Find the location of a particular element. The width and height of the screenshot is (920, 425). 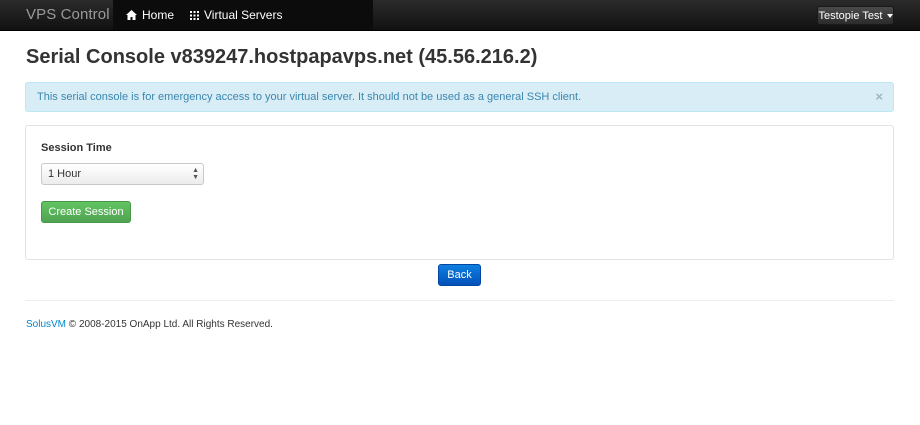

solusvm-link: SolusVM is located at coordinates (46, 324).